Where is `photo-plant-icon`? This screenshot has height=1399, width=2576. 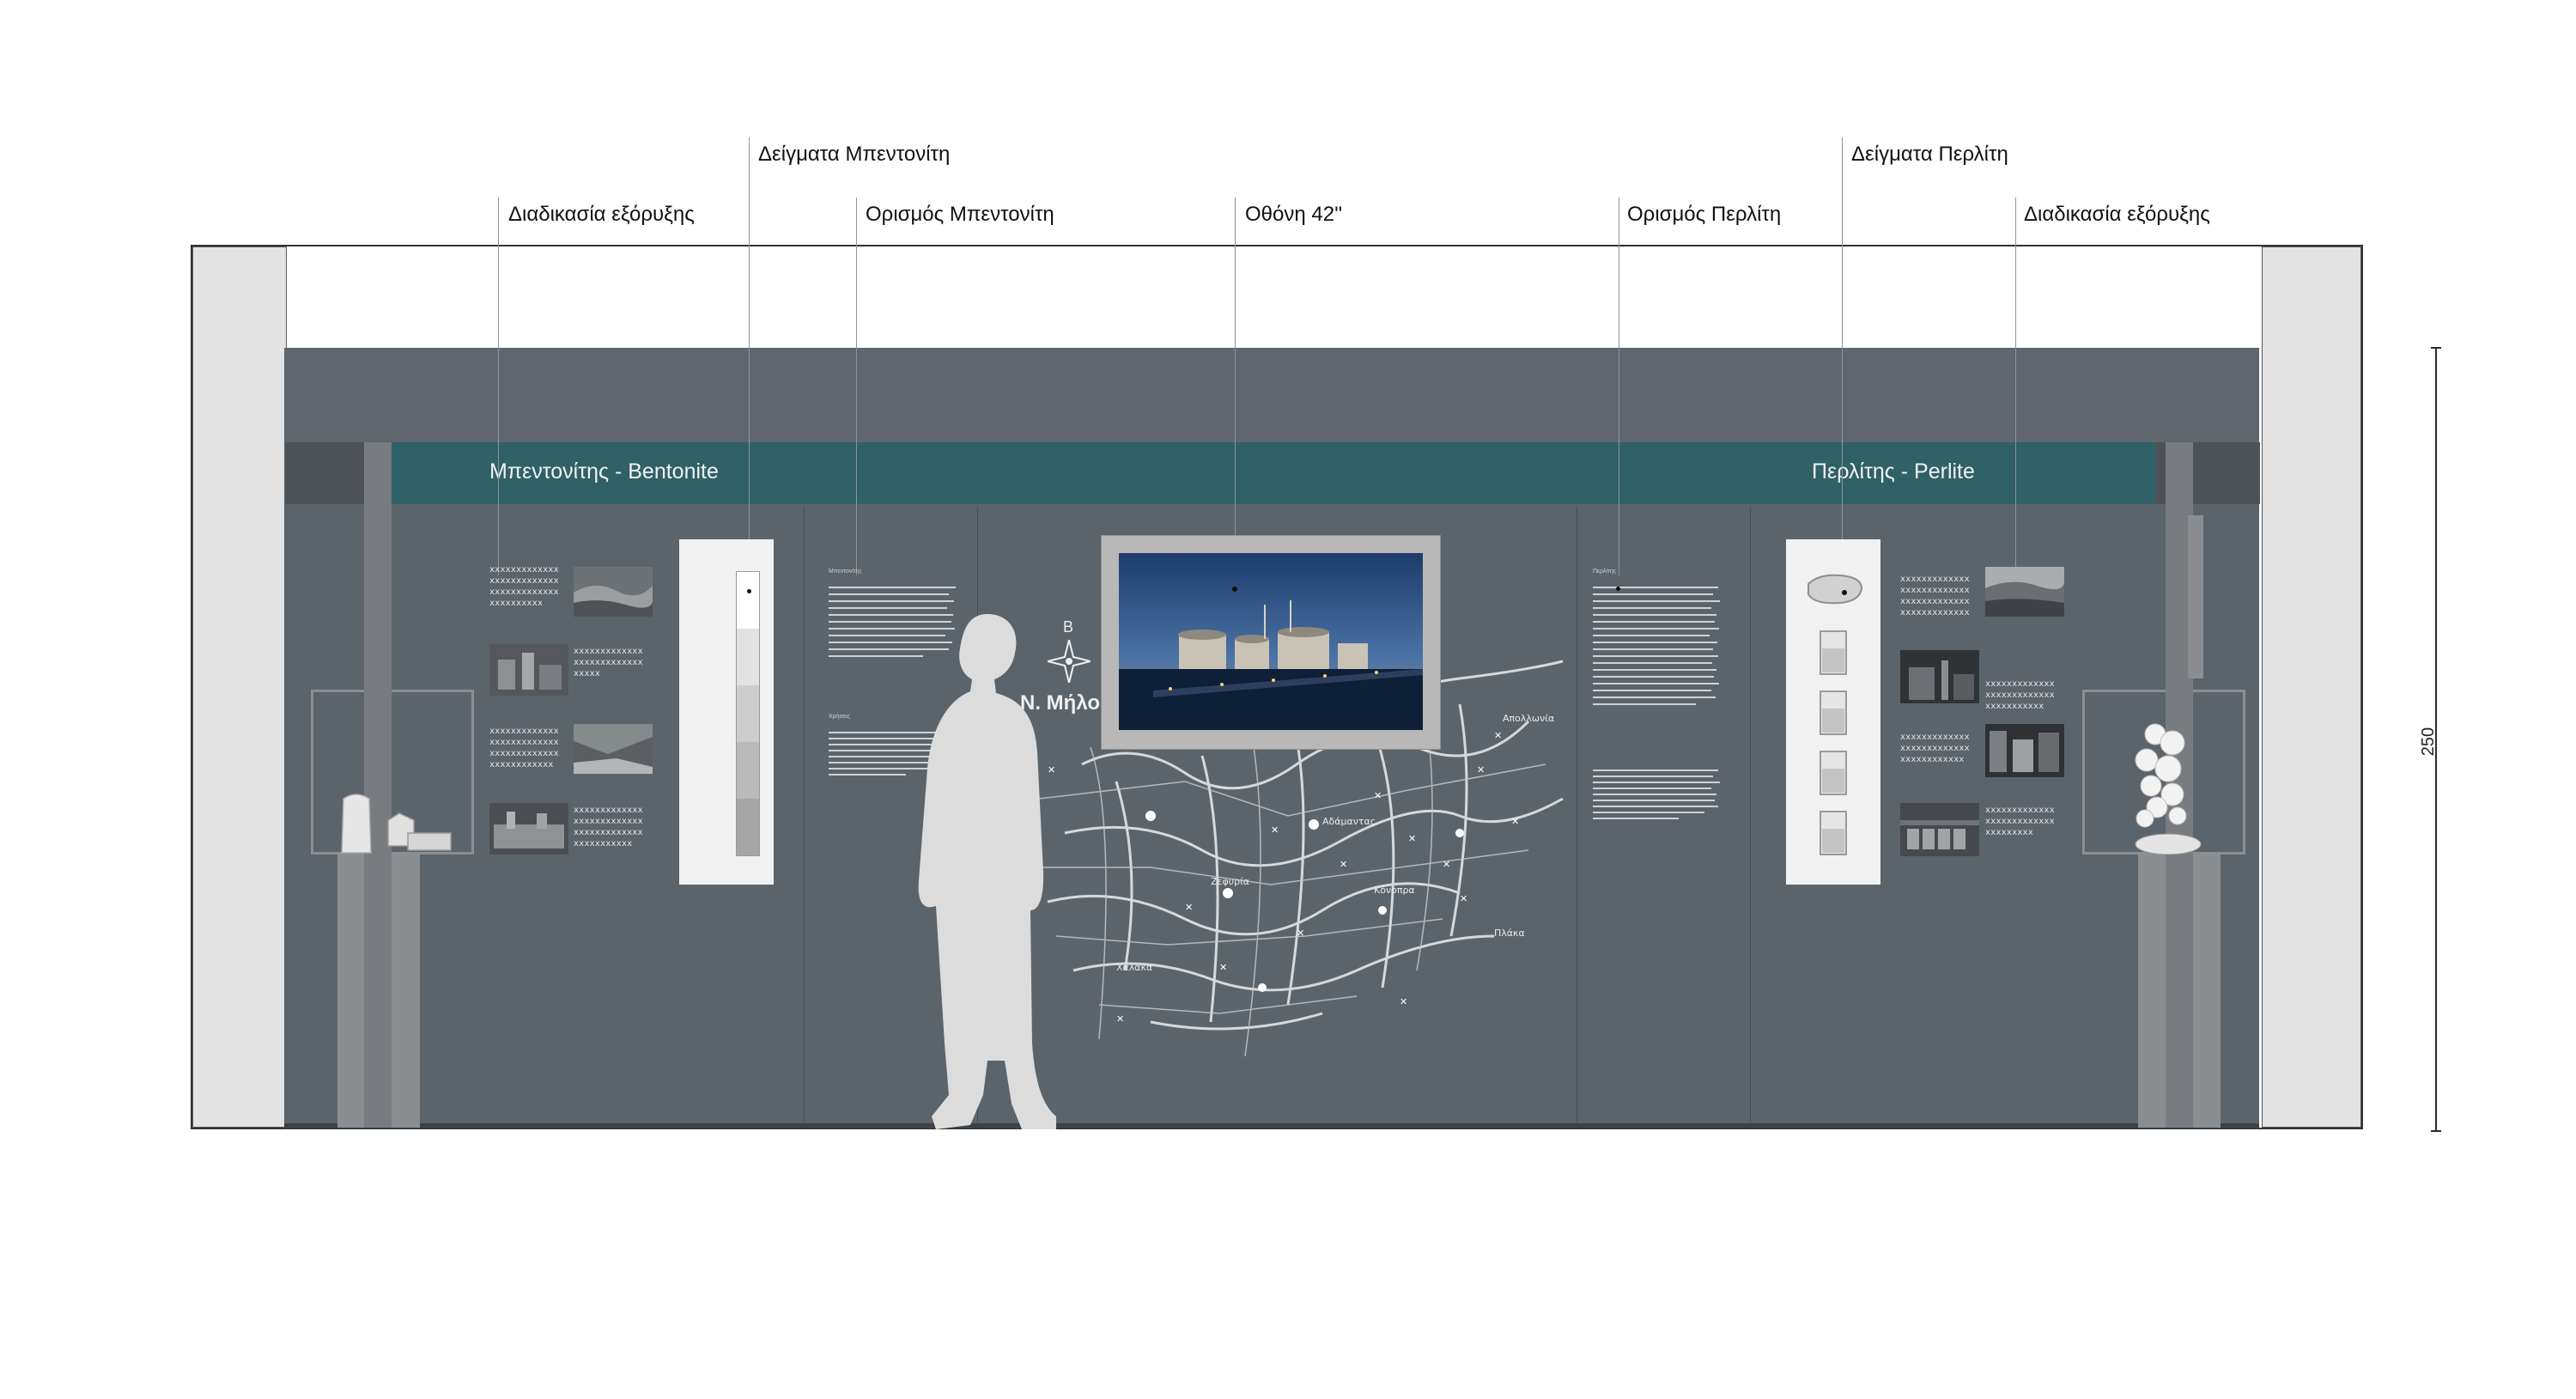 photo-plant-icon is located at coordinates (528, 670).